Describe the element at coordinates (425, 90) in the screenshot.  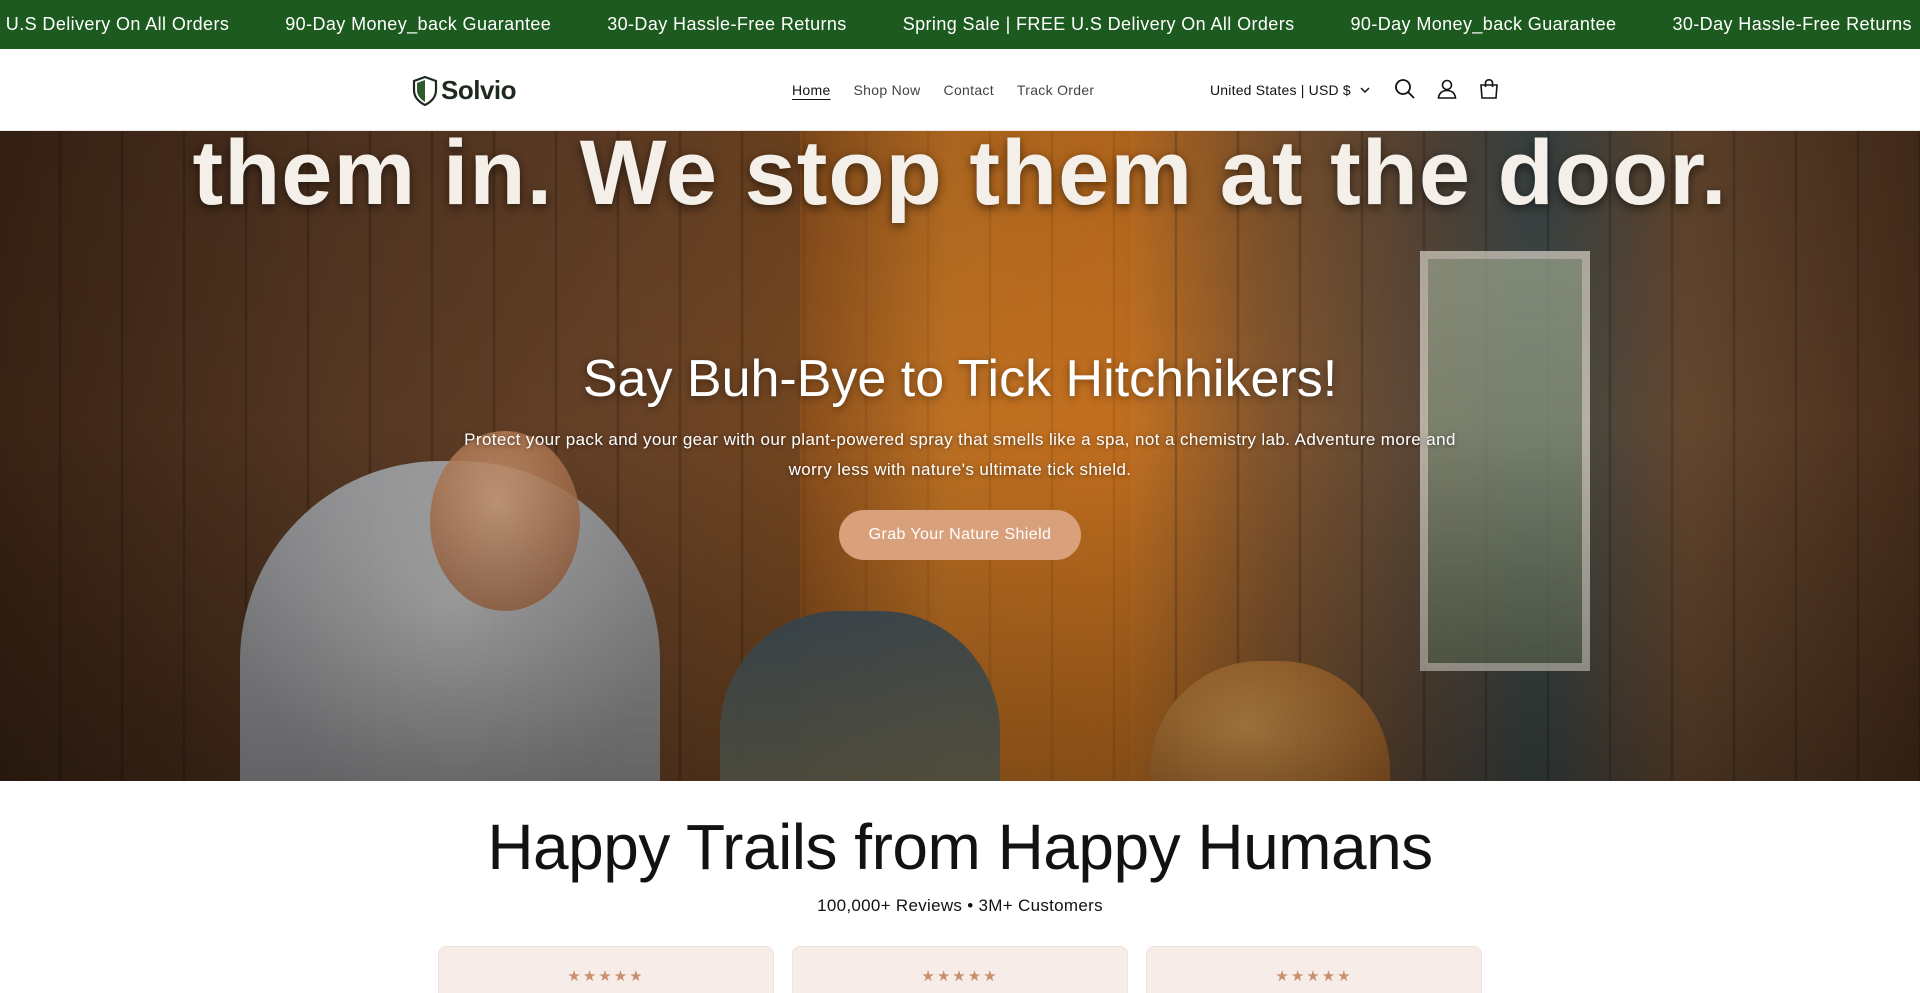
I see `shield-logo-icon` at that location.